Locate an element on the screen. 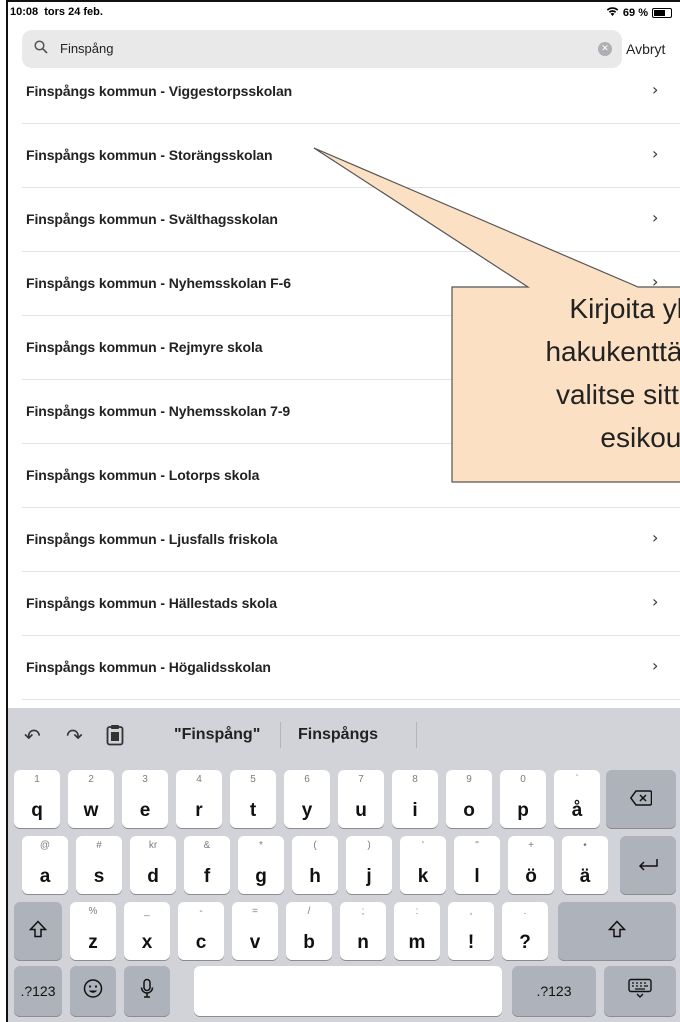  key-label: ! is located at coordinates (471, 942).